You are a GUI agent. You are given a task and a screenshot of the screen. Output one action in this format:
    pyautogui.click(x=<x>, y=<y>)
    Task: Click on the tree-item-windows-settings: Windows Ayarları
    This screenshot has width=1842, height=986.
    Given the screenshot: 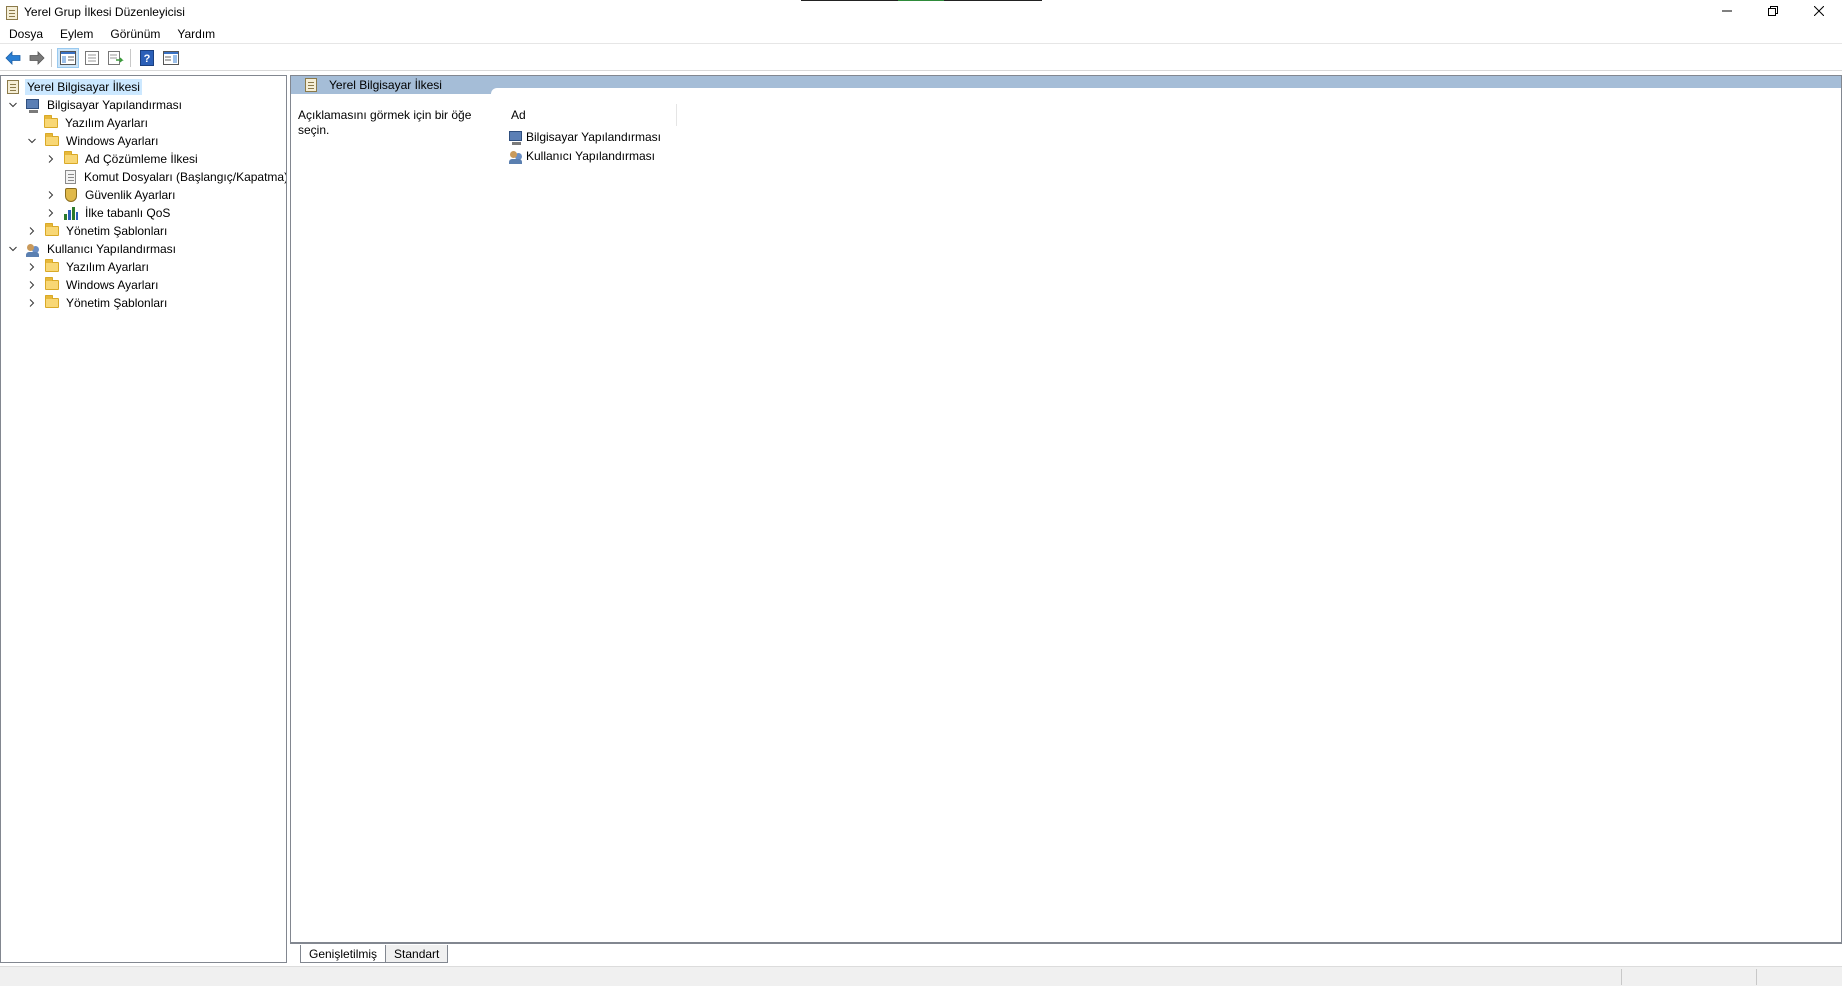 What is the action you would take?
    pyautogui.click(x=93, y=141)
    